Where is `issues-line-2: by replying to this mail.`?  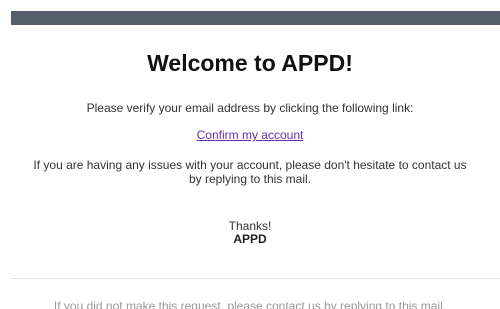 issues-line-2: by replying to this mail. is located at coordinates (250, 179).